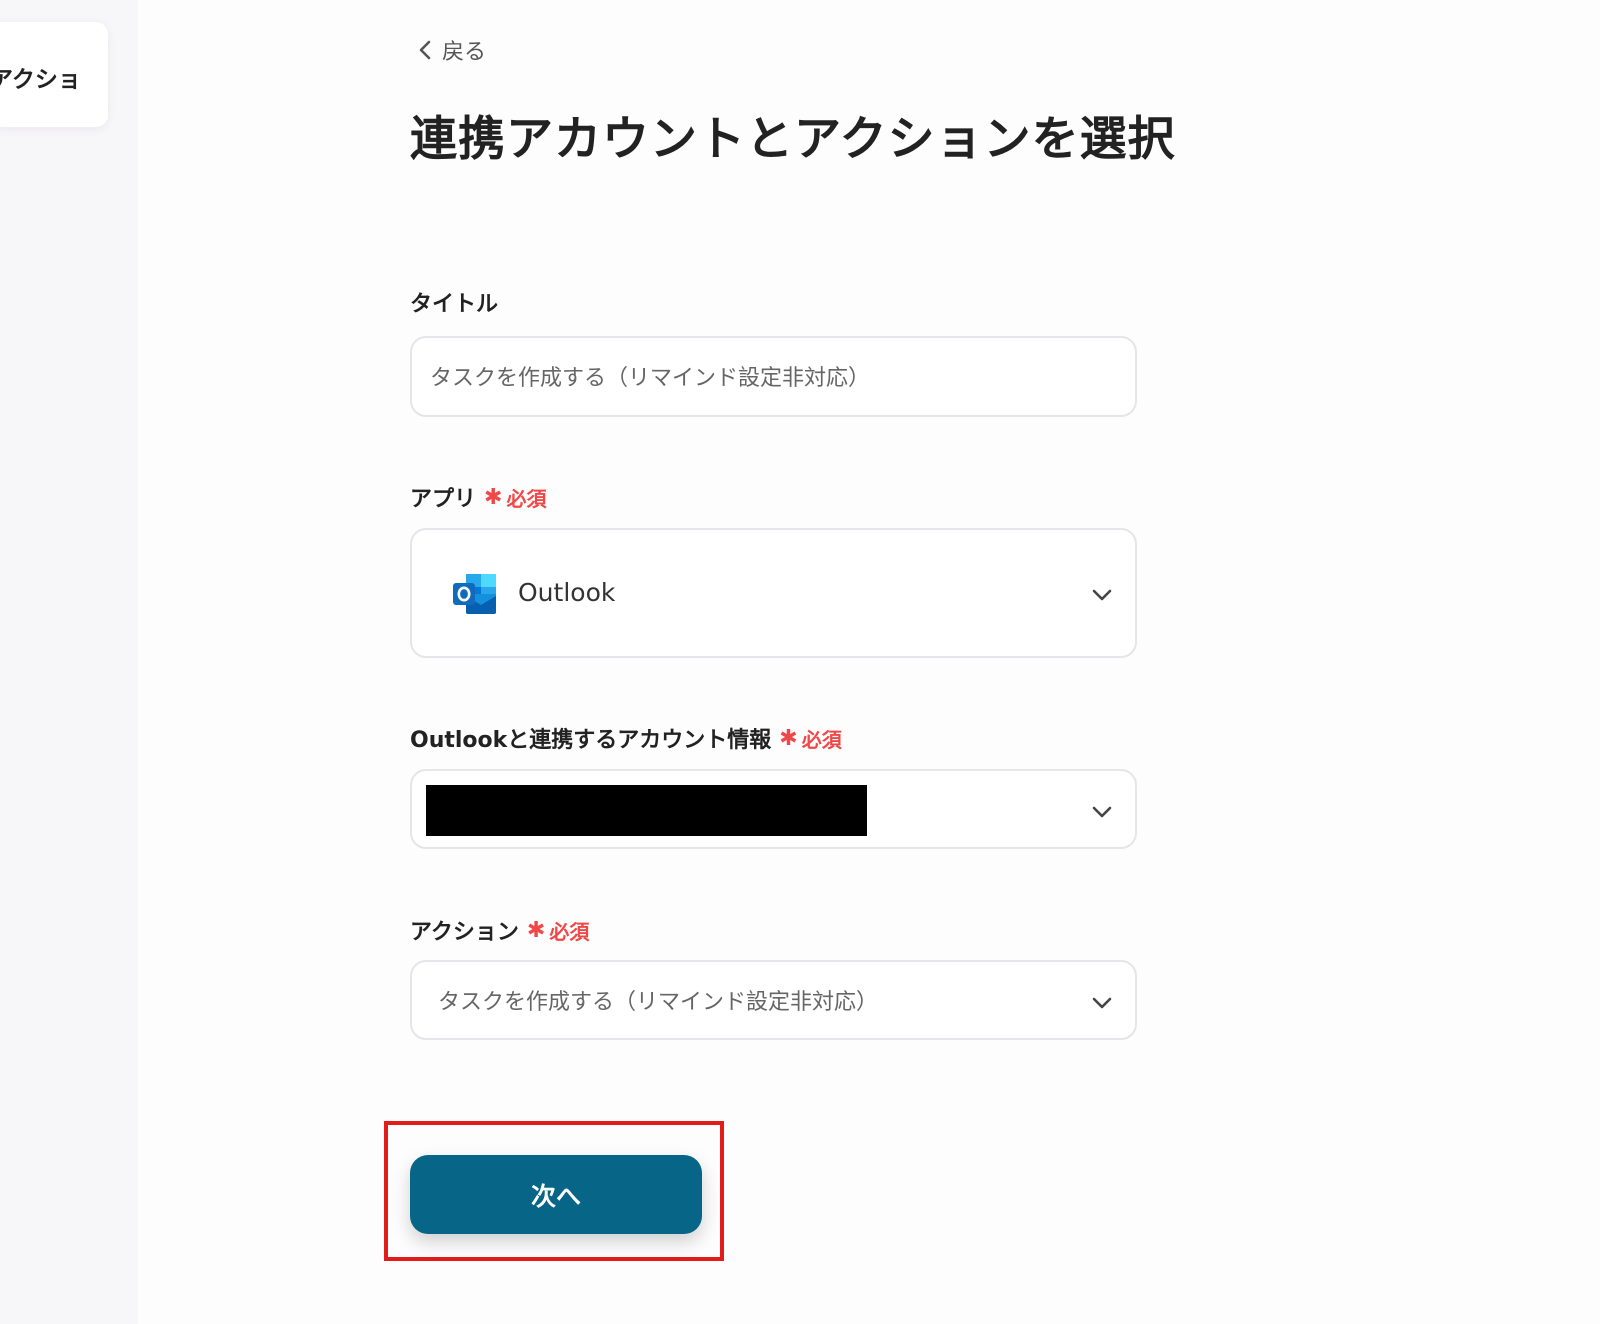 This screenshot has height=1324, width=1600. I want to click on chevron-left-icon, so click(425, 50).